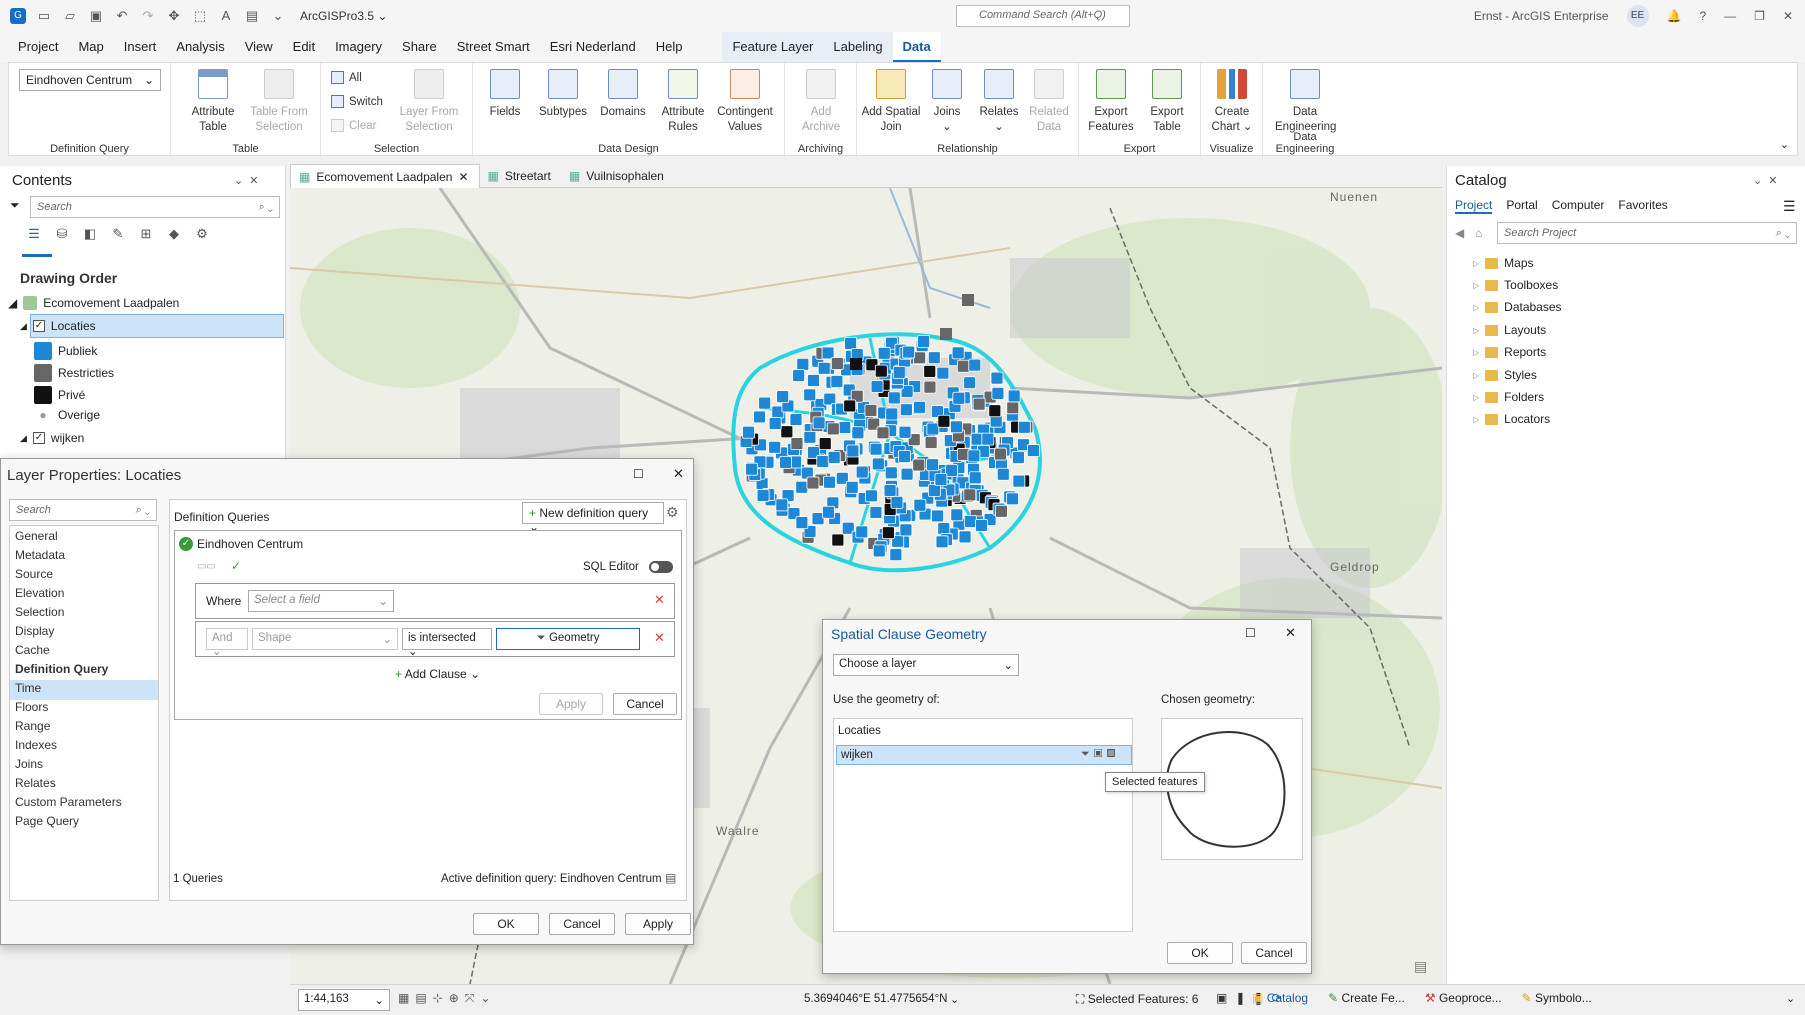 Image resolution: width=1805 pixels, height=1015 pixels. Describe the element at coordinates (39, 593) in the screenshot. I see `nav-item-elevation: Elevation` at that location.